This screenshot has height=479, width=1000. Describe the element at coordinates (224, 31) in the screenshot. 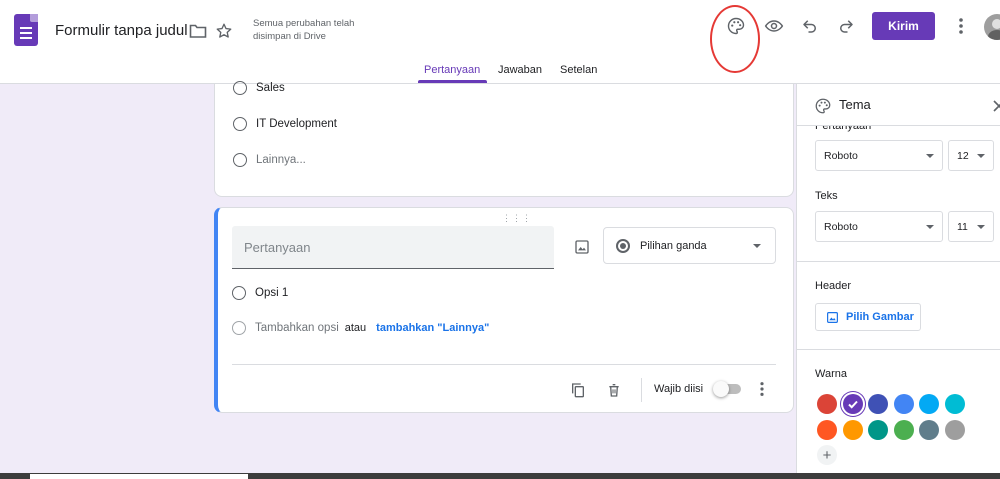

I see `star-icon` at that location.